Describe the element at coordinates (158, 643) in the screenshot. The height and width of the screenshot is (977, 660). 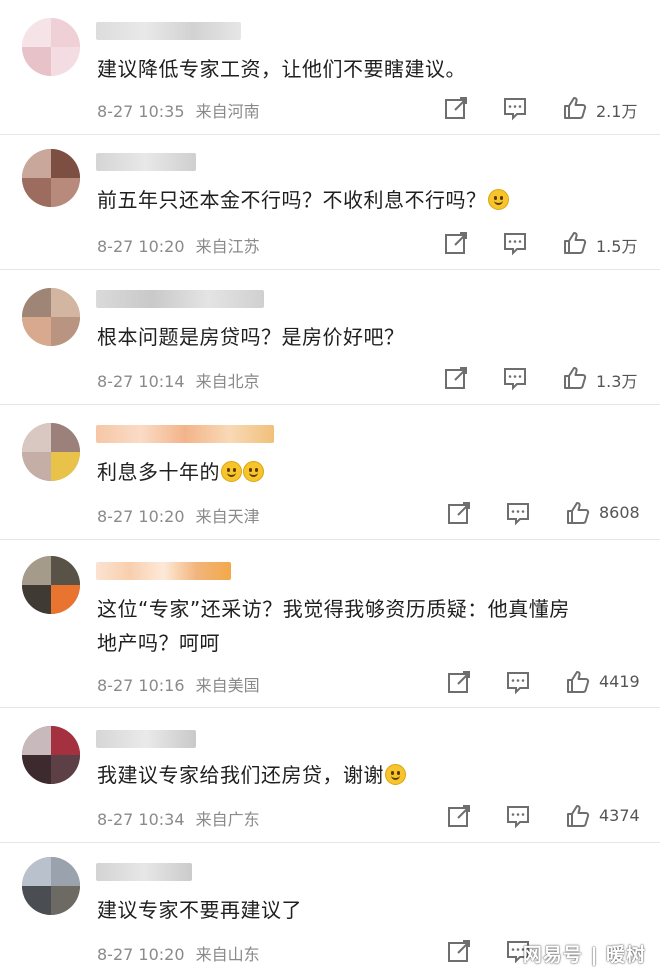
I see `comment-text-line: 地产吗？呵呵` at that location.